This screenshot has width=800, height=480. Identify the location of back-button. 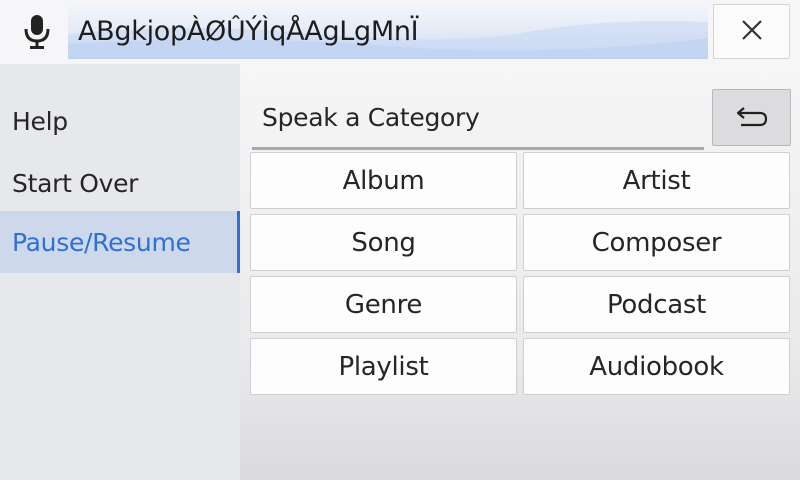
(751, 117).